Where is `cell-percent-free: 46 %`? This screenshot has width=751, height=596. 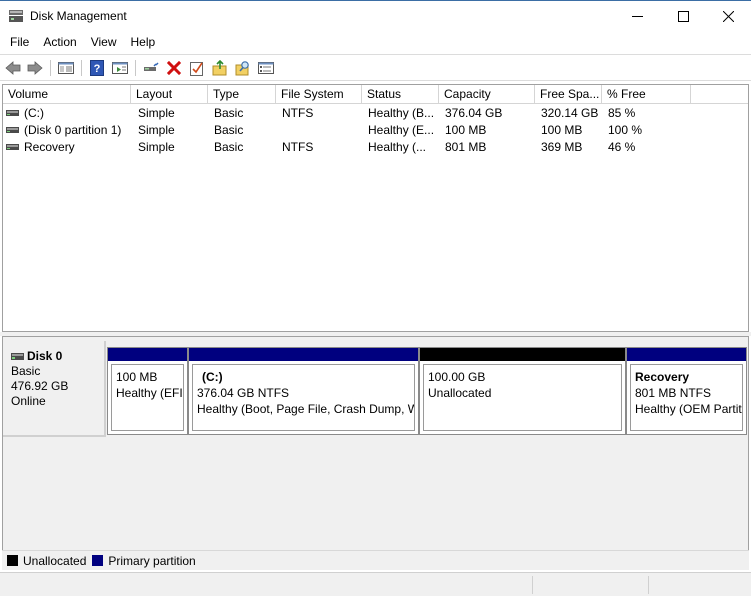
cell-percent-free: 46 % is located at coordinates (622, 147).